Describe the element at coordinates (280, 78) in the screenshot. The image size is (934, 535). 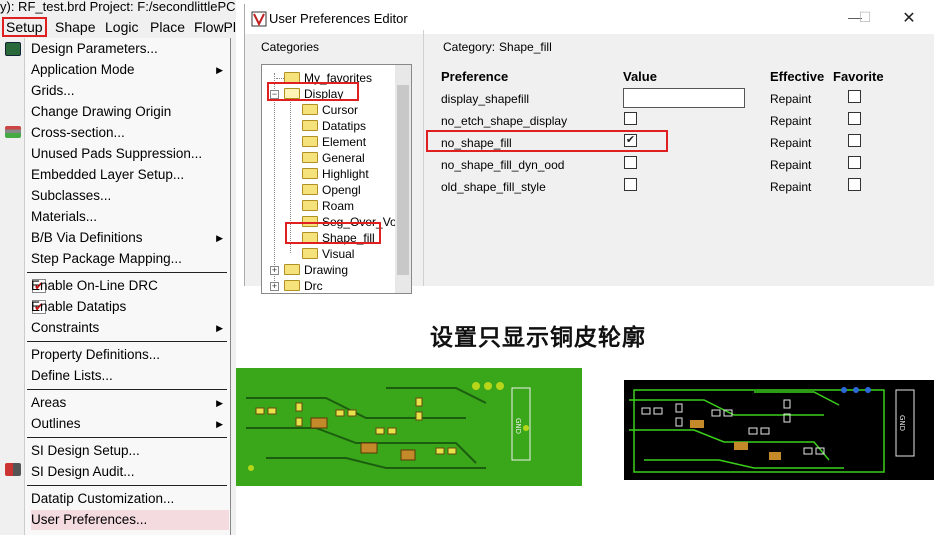
I see `tree-line` at that location.